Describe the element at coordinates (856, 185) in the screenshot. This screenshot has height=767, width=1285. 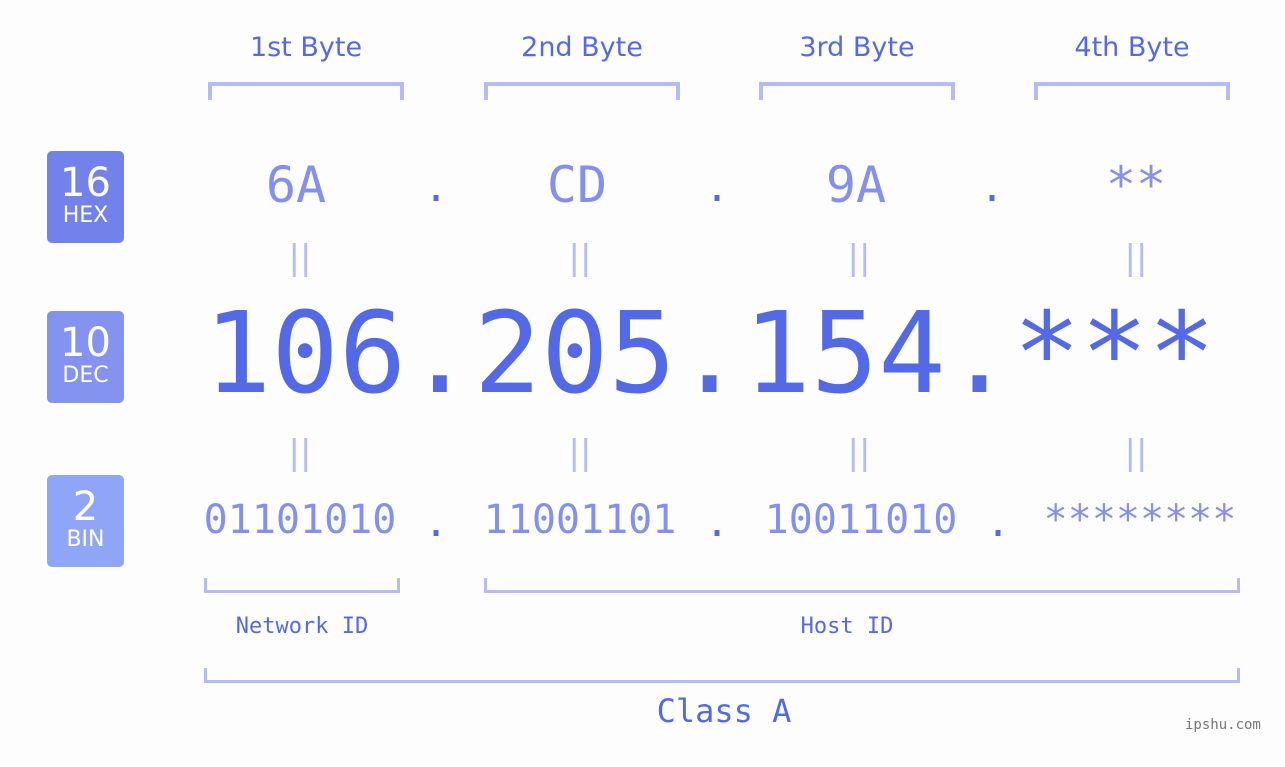
I see `hex-byte-3: 9A` at that location.